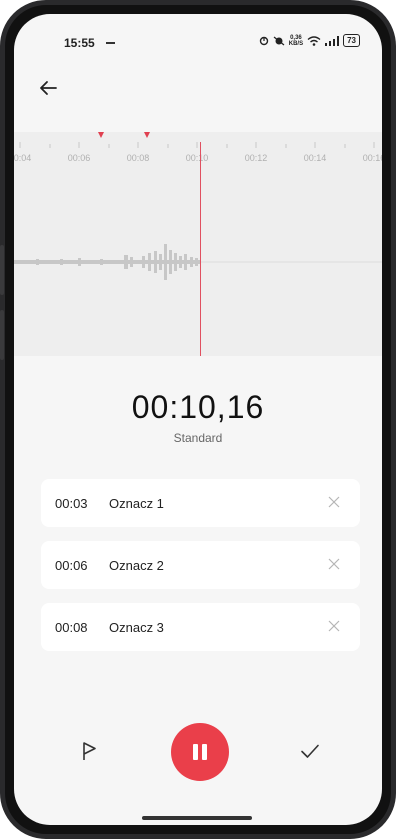 Image resolution: width=396 pixels, height=839 pixels. I want to click on status-bar: 15:55 0,36 KB/S 73, so click(198, 36).